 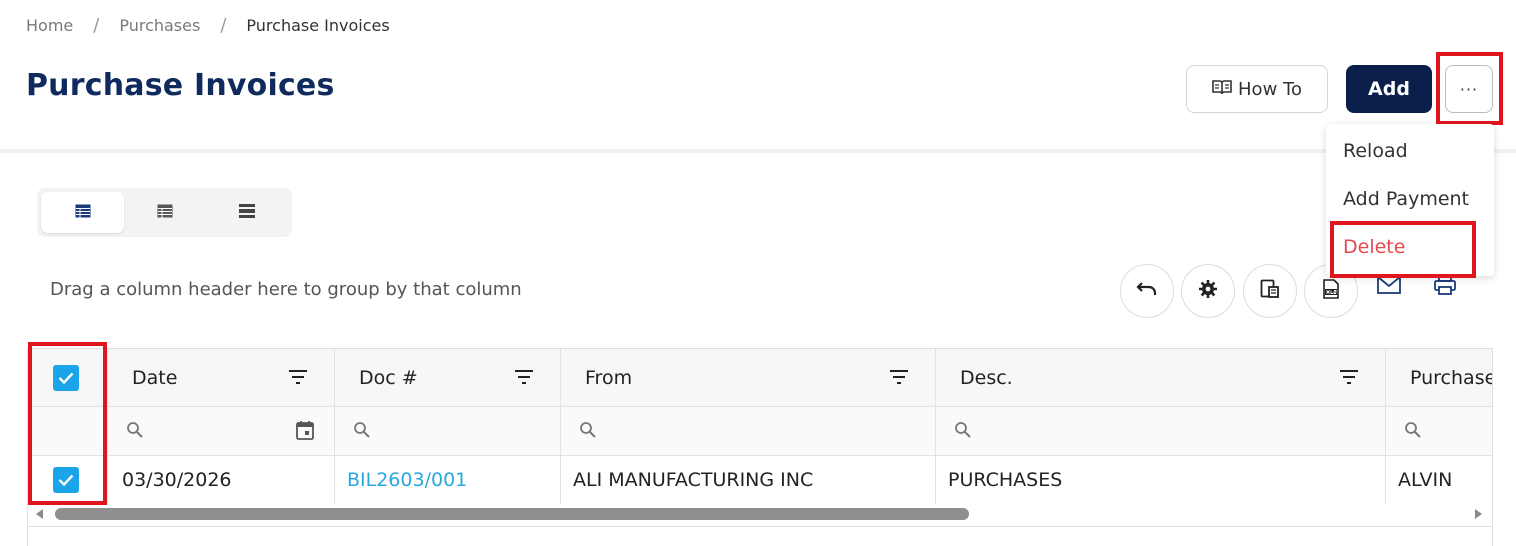 I want to click on print-icon, so click(x=1445, y=287).